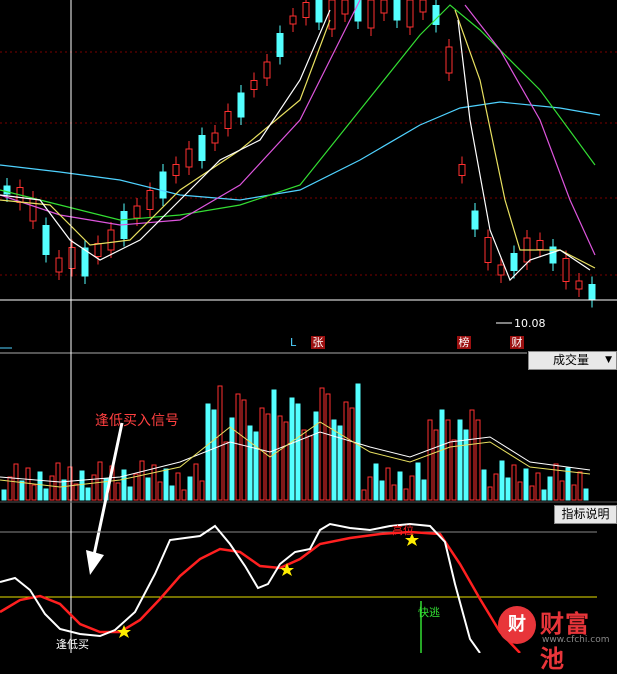  Describe the element at coordinates (268, 585) in the screenshot. I see `star-icons` at that location.